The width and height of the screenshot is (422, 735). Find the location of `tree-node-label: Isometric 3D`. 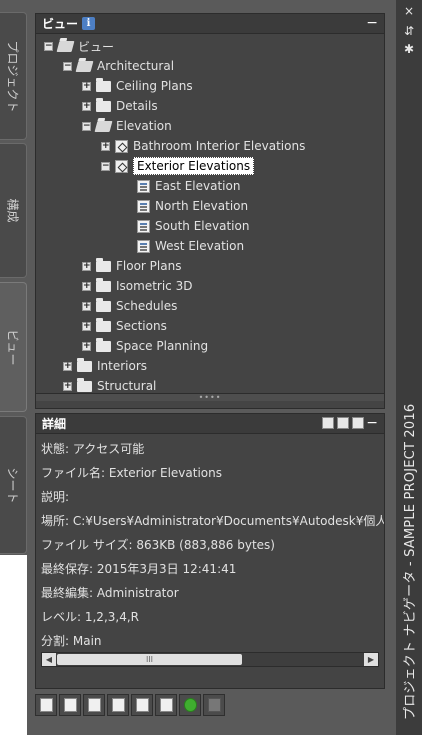

tree-node-label: Isometric 3D is located at coordinates (154, 286).